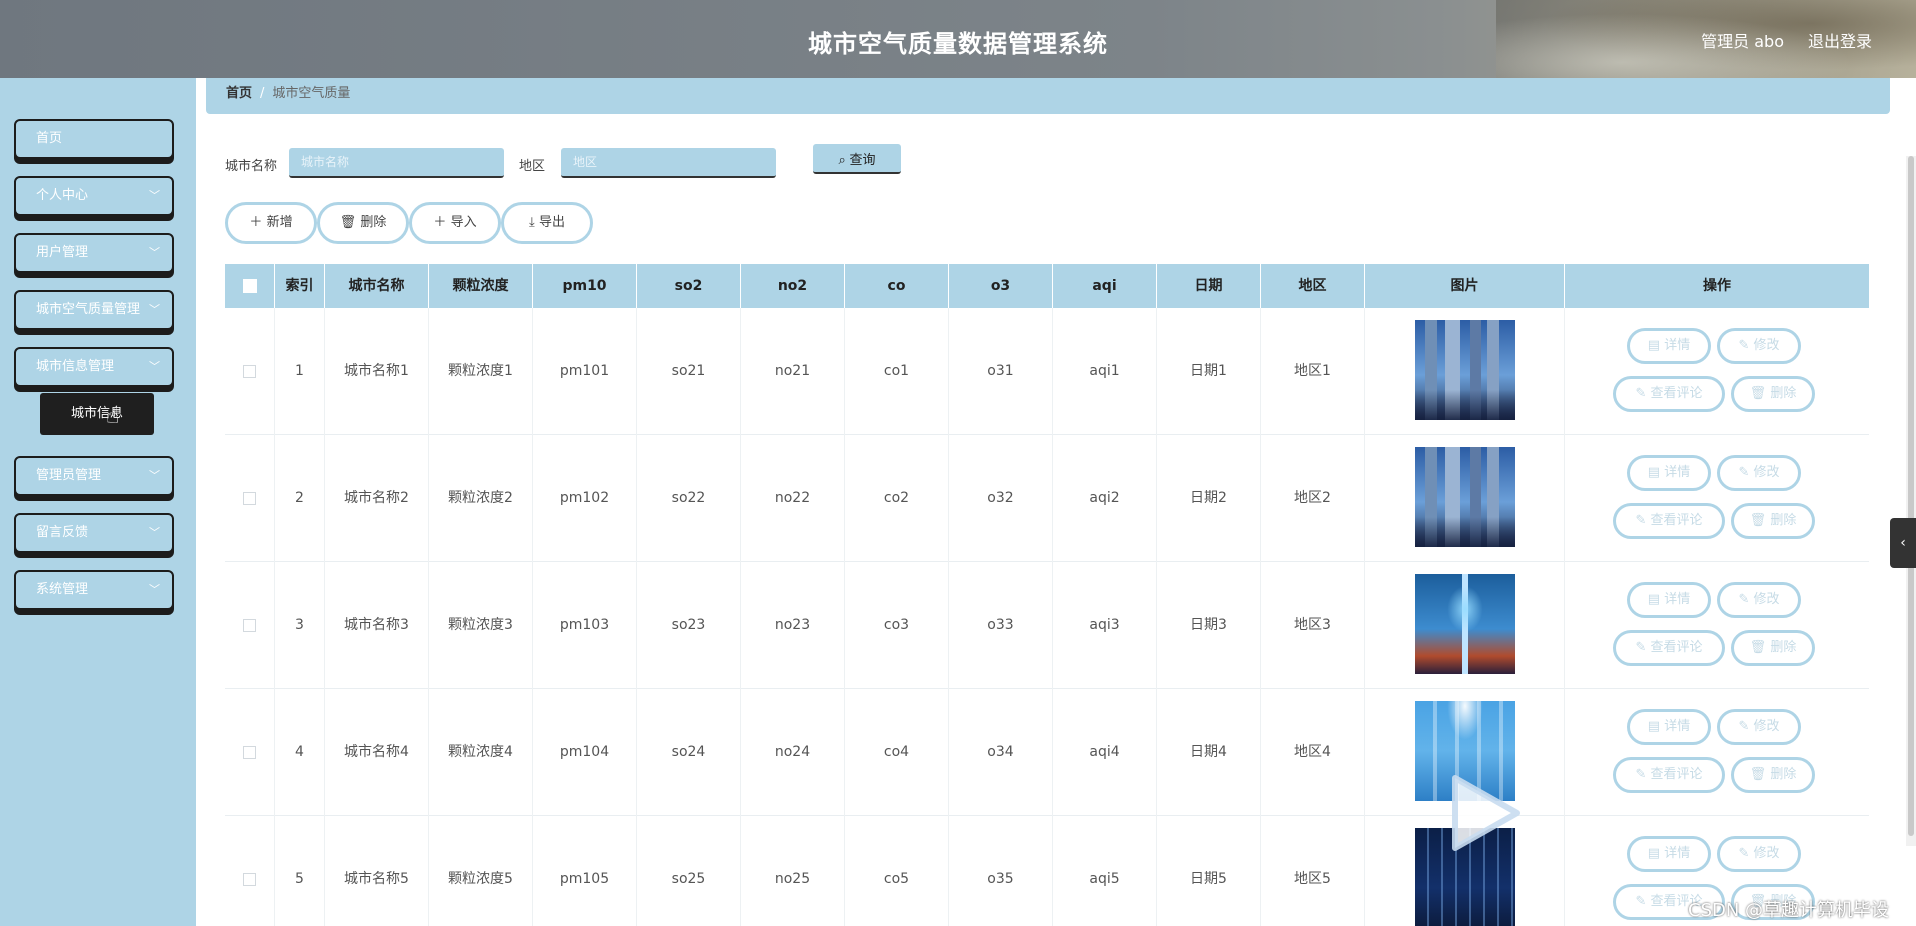  What do you see at coordinates (1676, 774) in the screenshot?
I see `view-comments-button-label: 查看评论` at bounding box center [1676, 774].